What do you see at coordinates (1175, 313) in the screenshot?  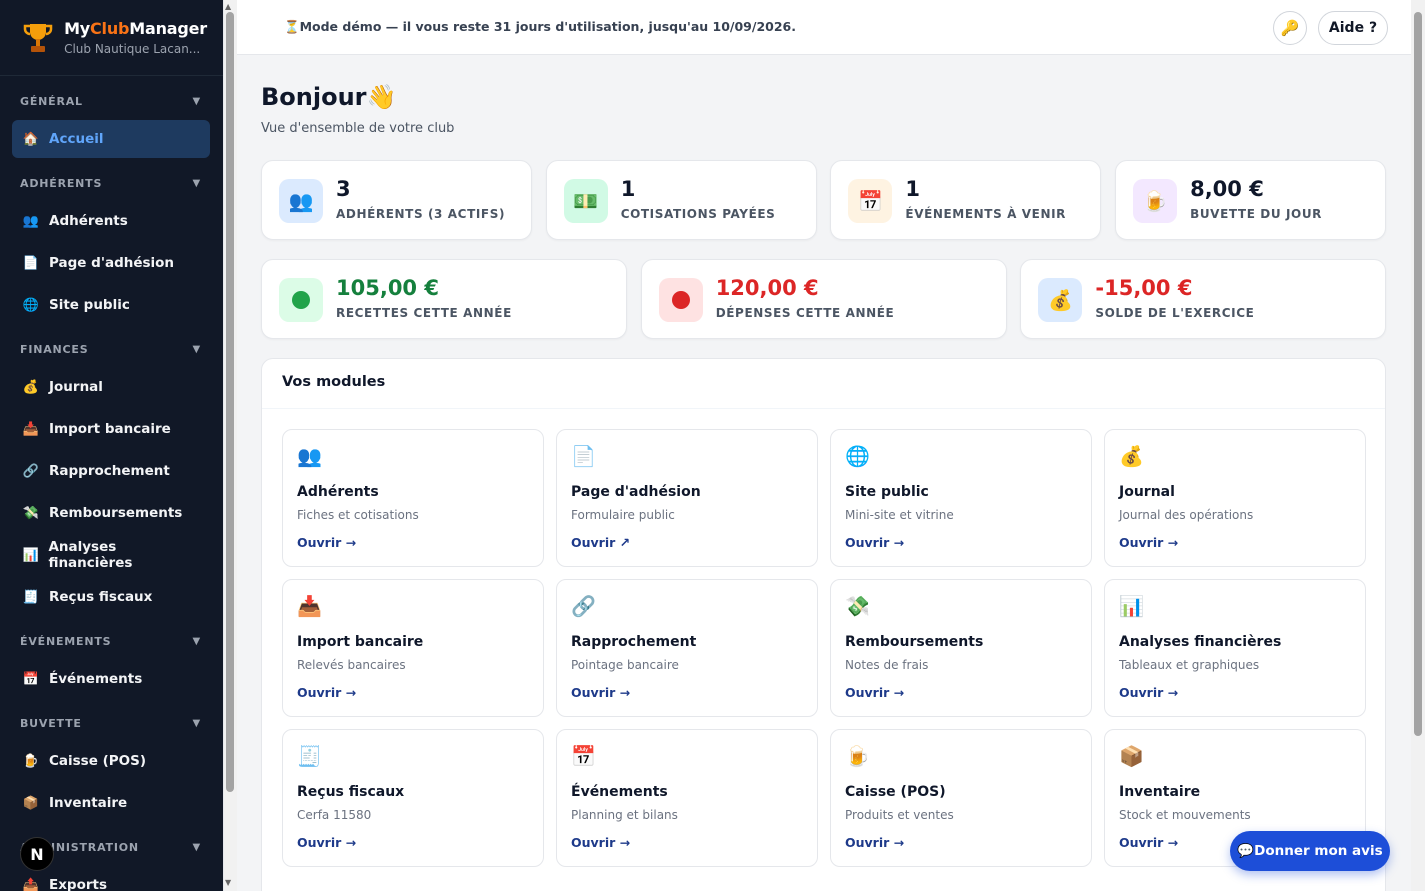 I see `stat-label: SOLDE DE L'EXERCICE` at bounding box center [1175, 313].